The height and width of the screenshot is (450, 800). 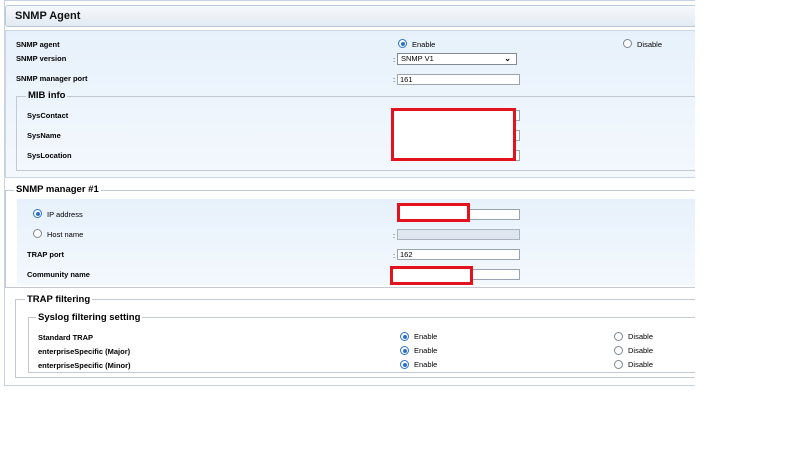 I want to click on minor-enable-label: Enable, so click(x=426, y=364).